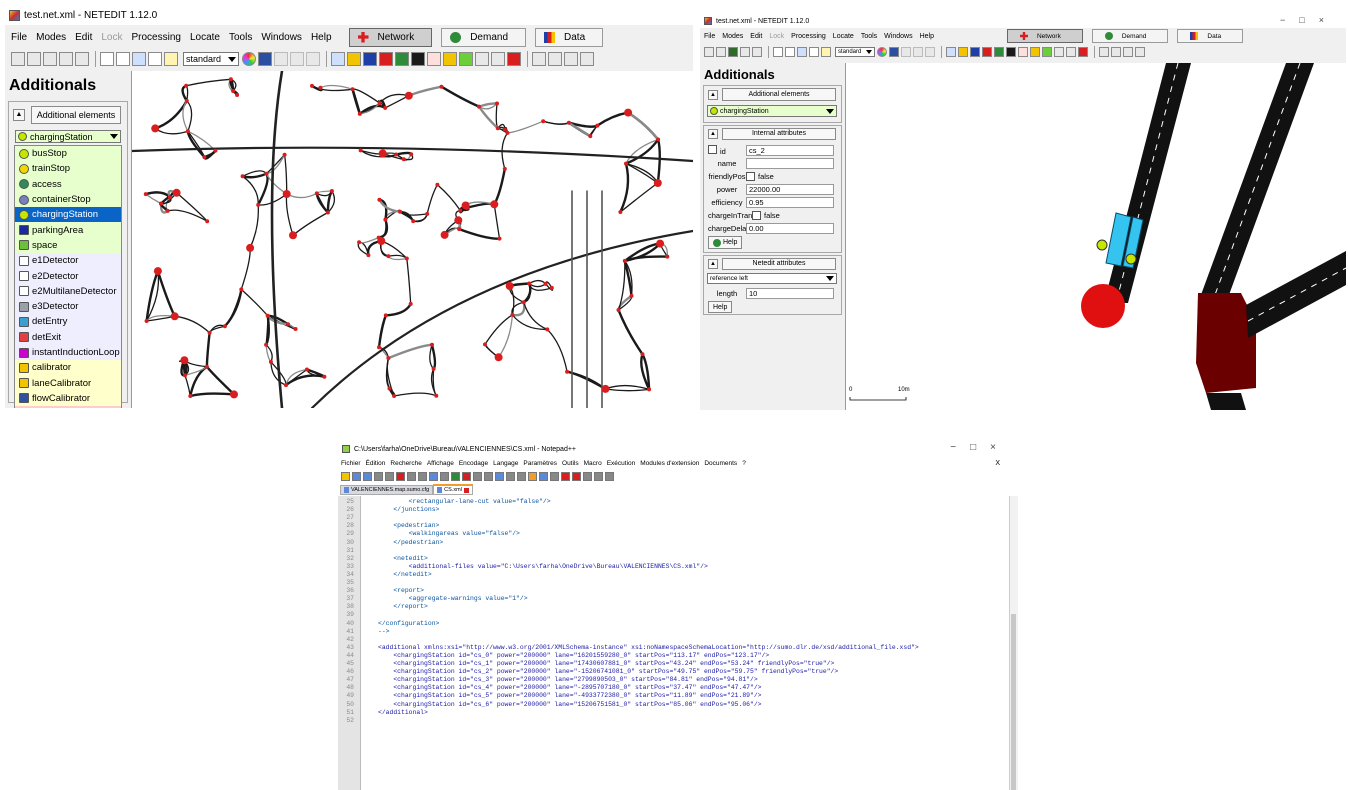 This screenshot has height=790, width=1348. I want to click on vehicle-icon, so click(571, 59).